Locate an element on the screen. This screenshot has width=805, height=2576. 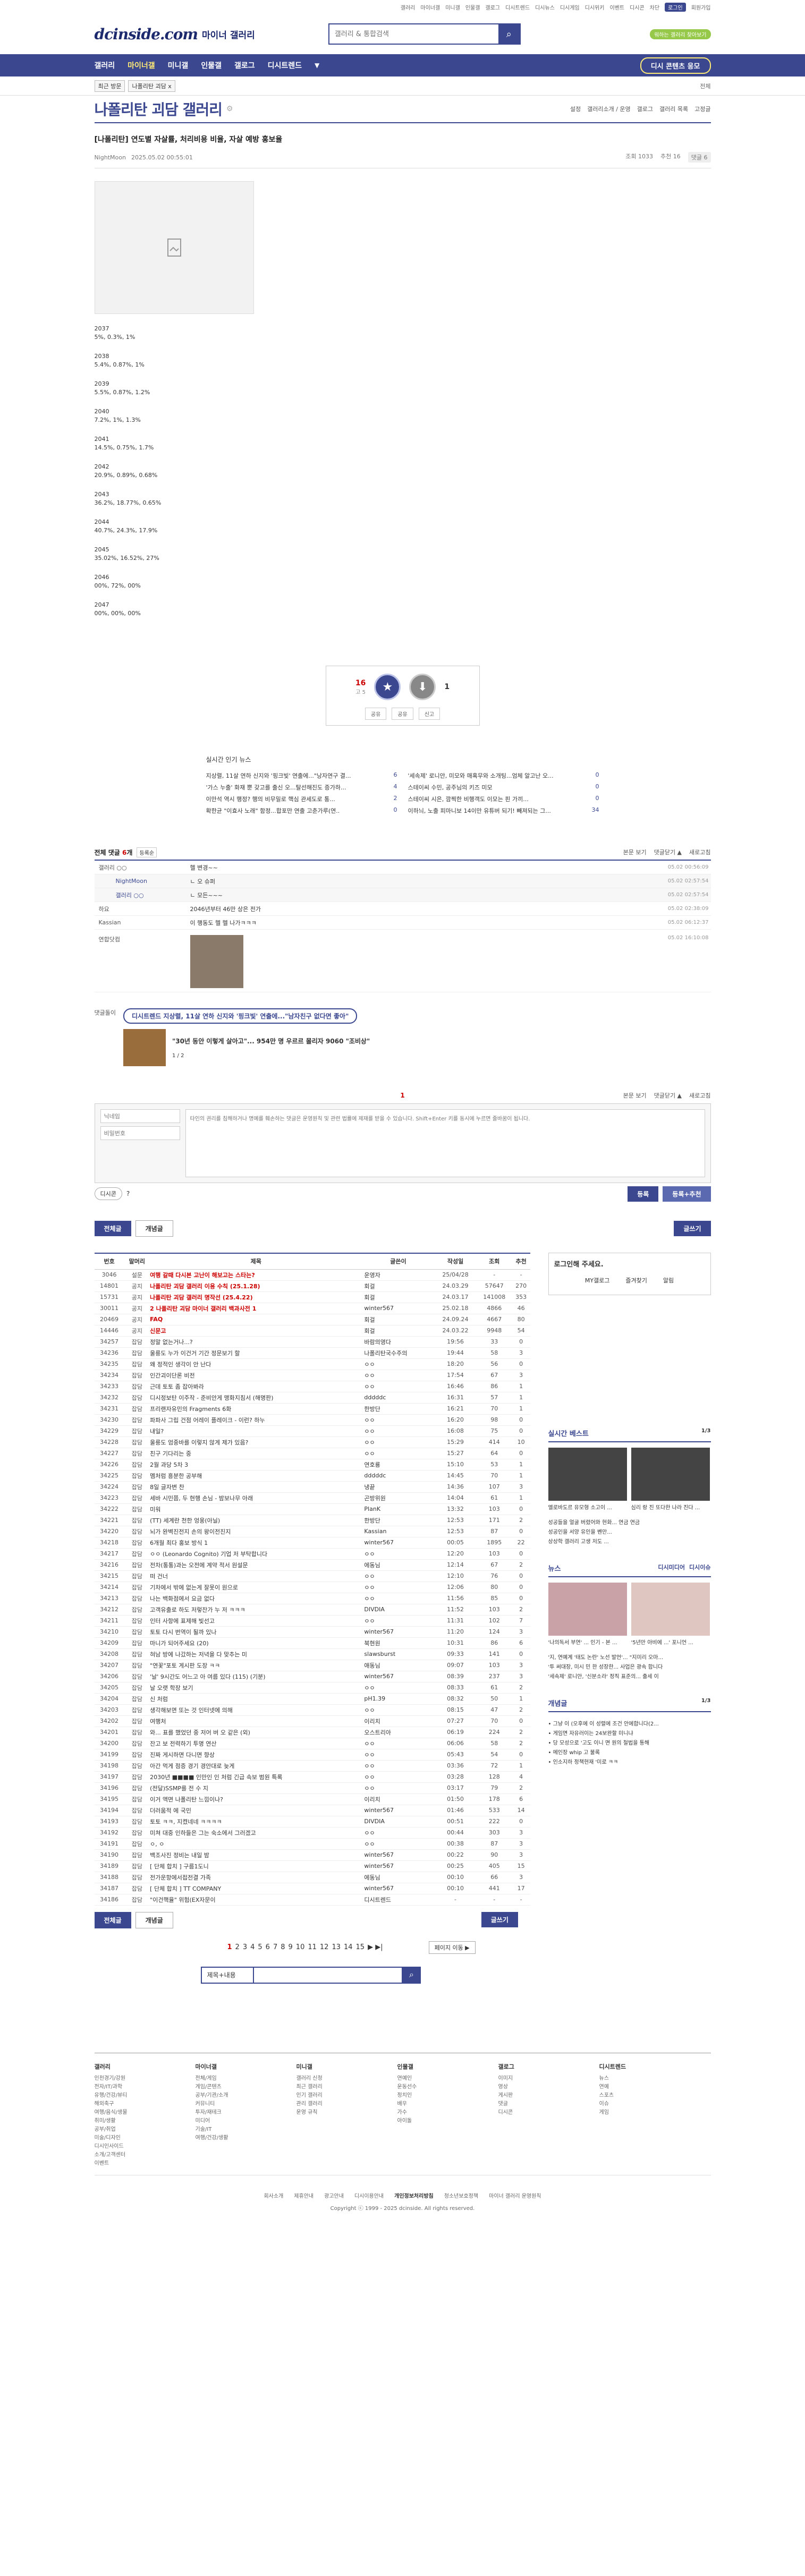
list-cell-제목: "연꽃"포토 게시판 도장 ㅋㅋ is located at coordinates (256, 1665).